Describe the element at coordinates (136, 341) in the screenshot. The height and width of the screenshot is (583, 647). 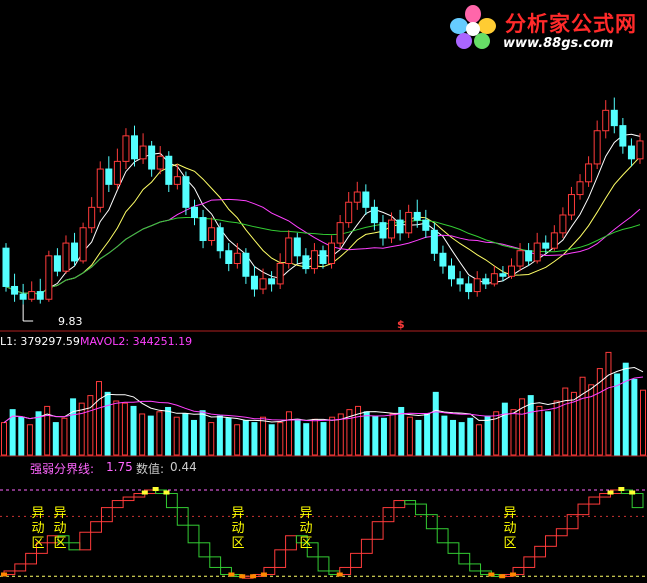
I see `mavol2-label: MAVOL2: 344251.19` at that location.